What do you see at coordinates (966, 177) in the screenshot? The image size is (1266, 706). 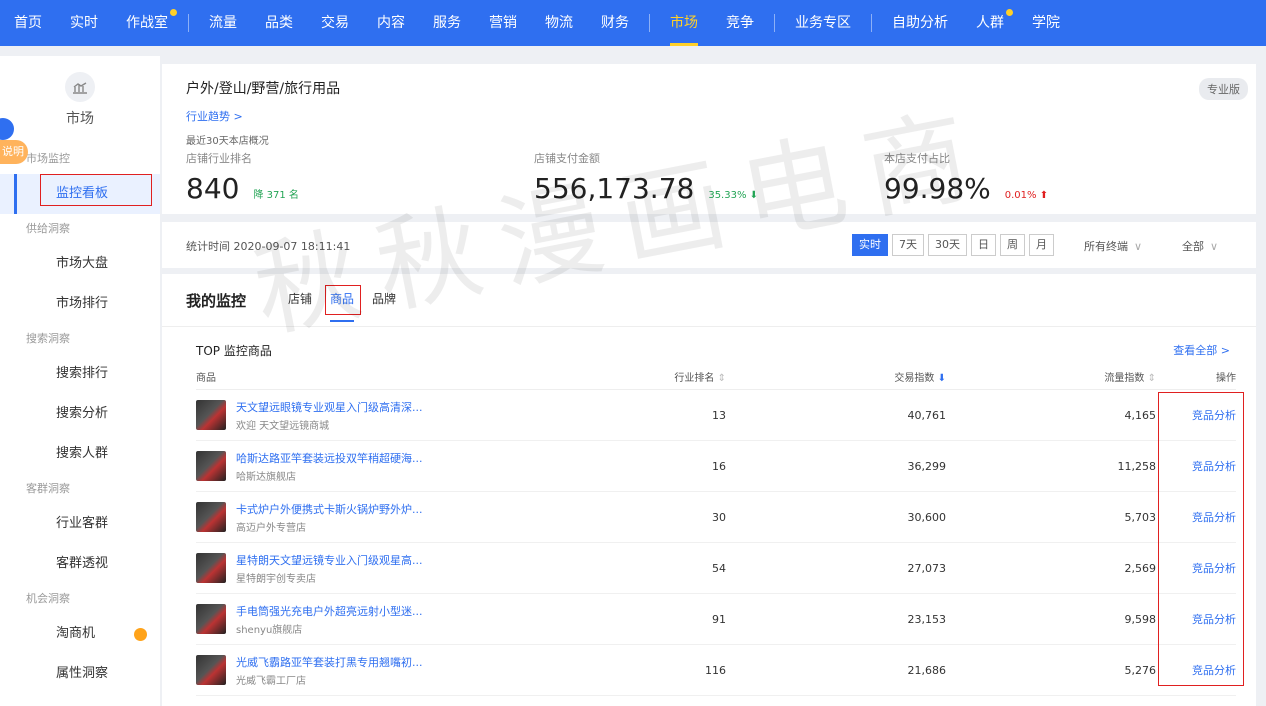 I see `stat-payment-share: 本店支付占比 99.98% 0.01% ⬆` at bounding box center [966, 177].